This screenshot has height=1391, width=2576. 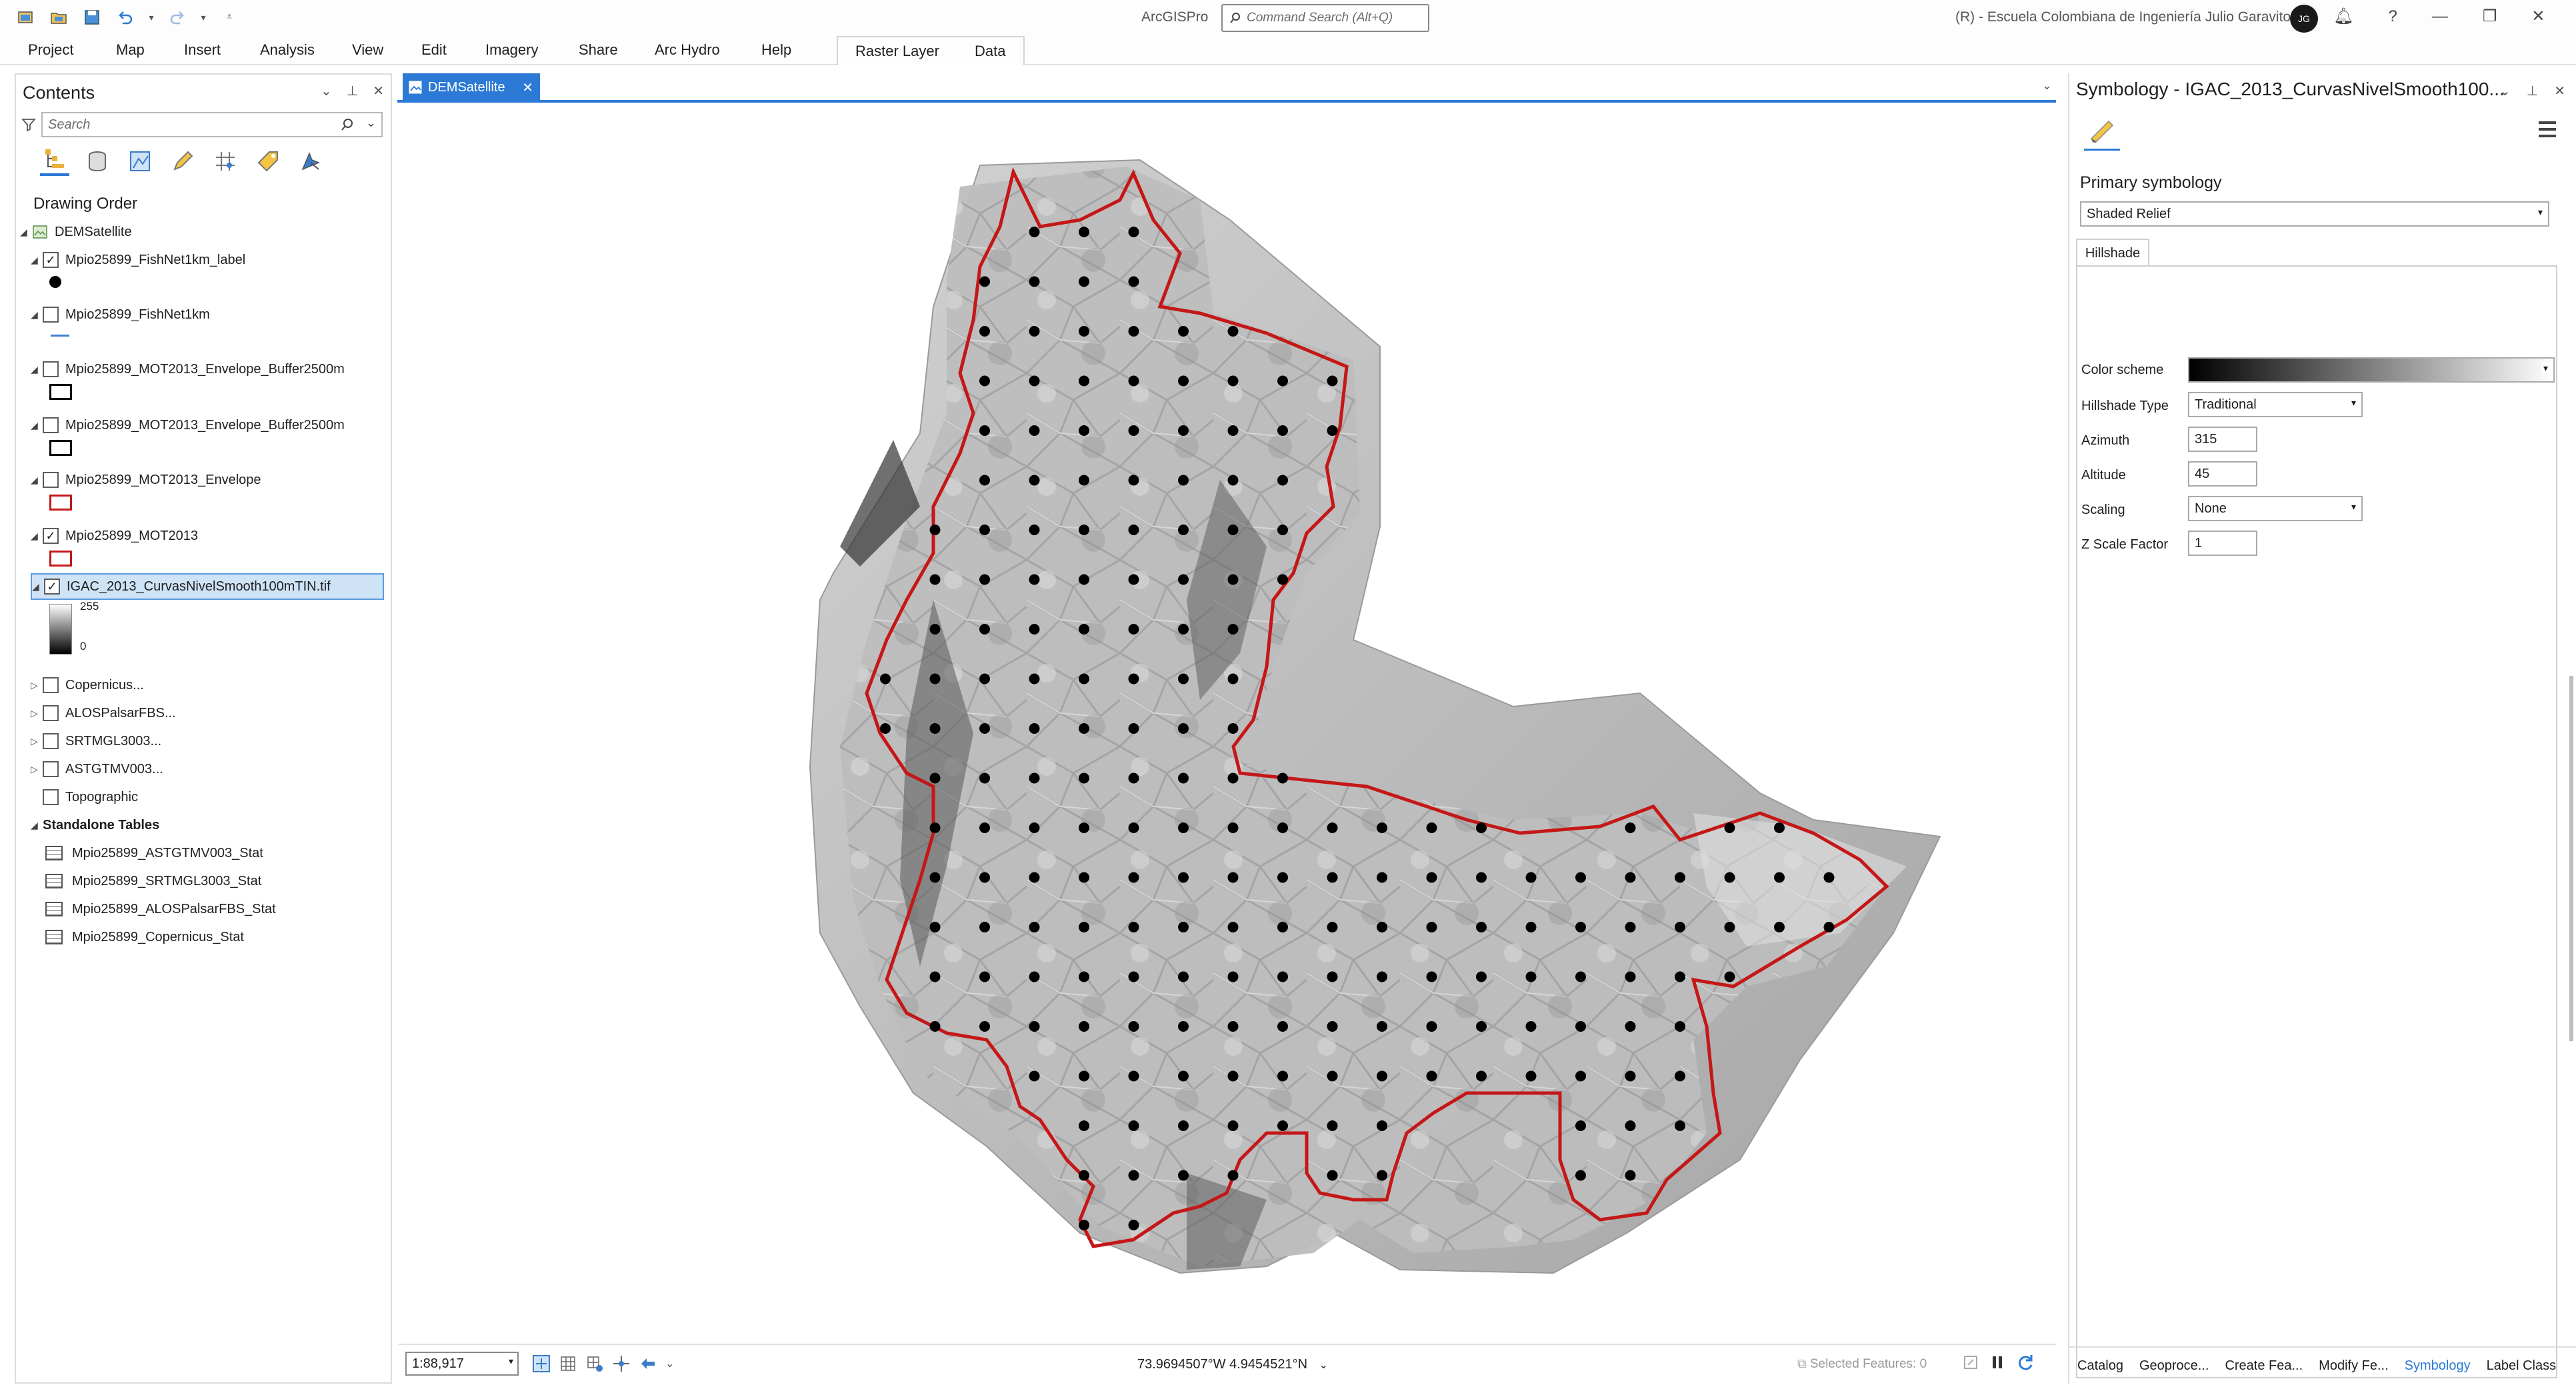 What do you see at coordinates (2343, 16) in the screenshot?
I see `notifications-bell-icon: 🔔︎` at bounding box center [2343, 16].